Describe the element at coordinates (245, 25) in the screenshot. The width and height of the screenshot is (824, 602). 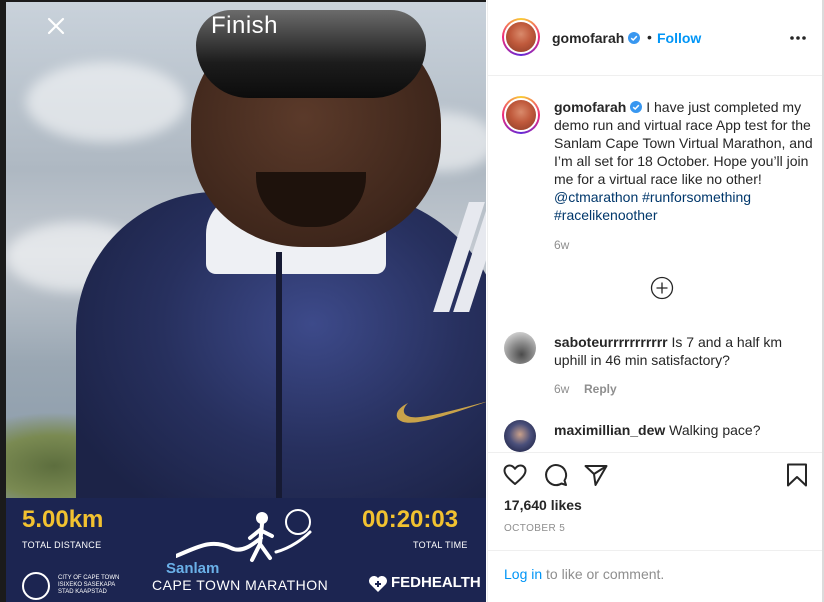
I see `finish-label: Finish` at that location.